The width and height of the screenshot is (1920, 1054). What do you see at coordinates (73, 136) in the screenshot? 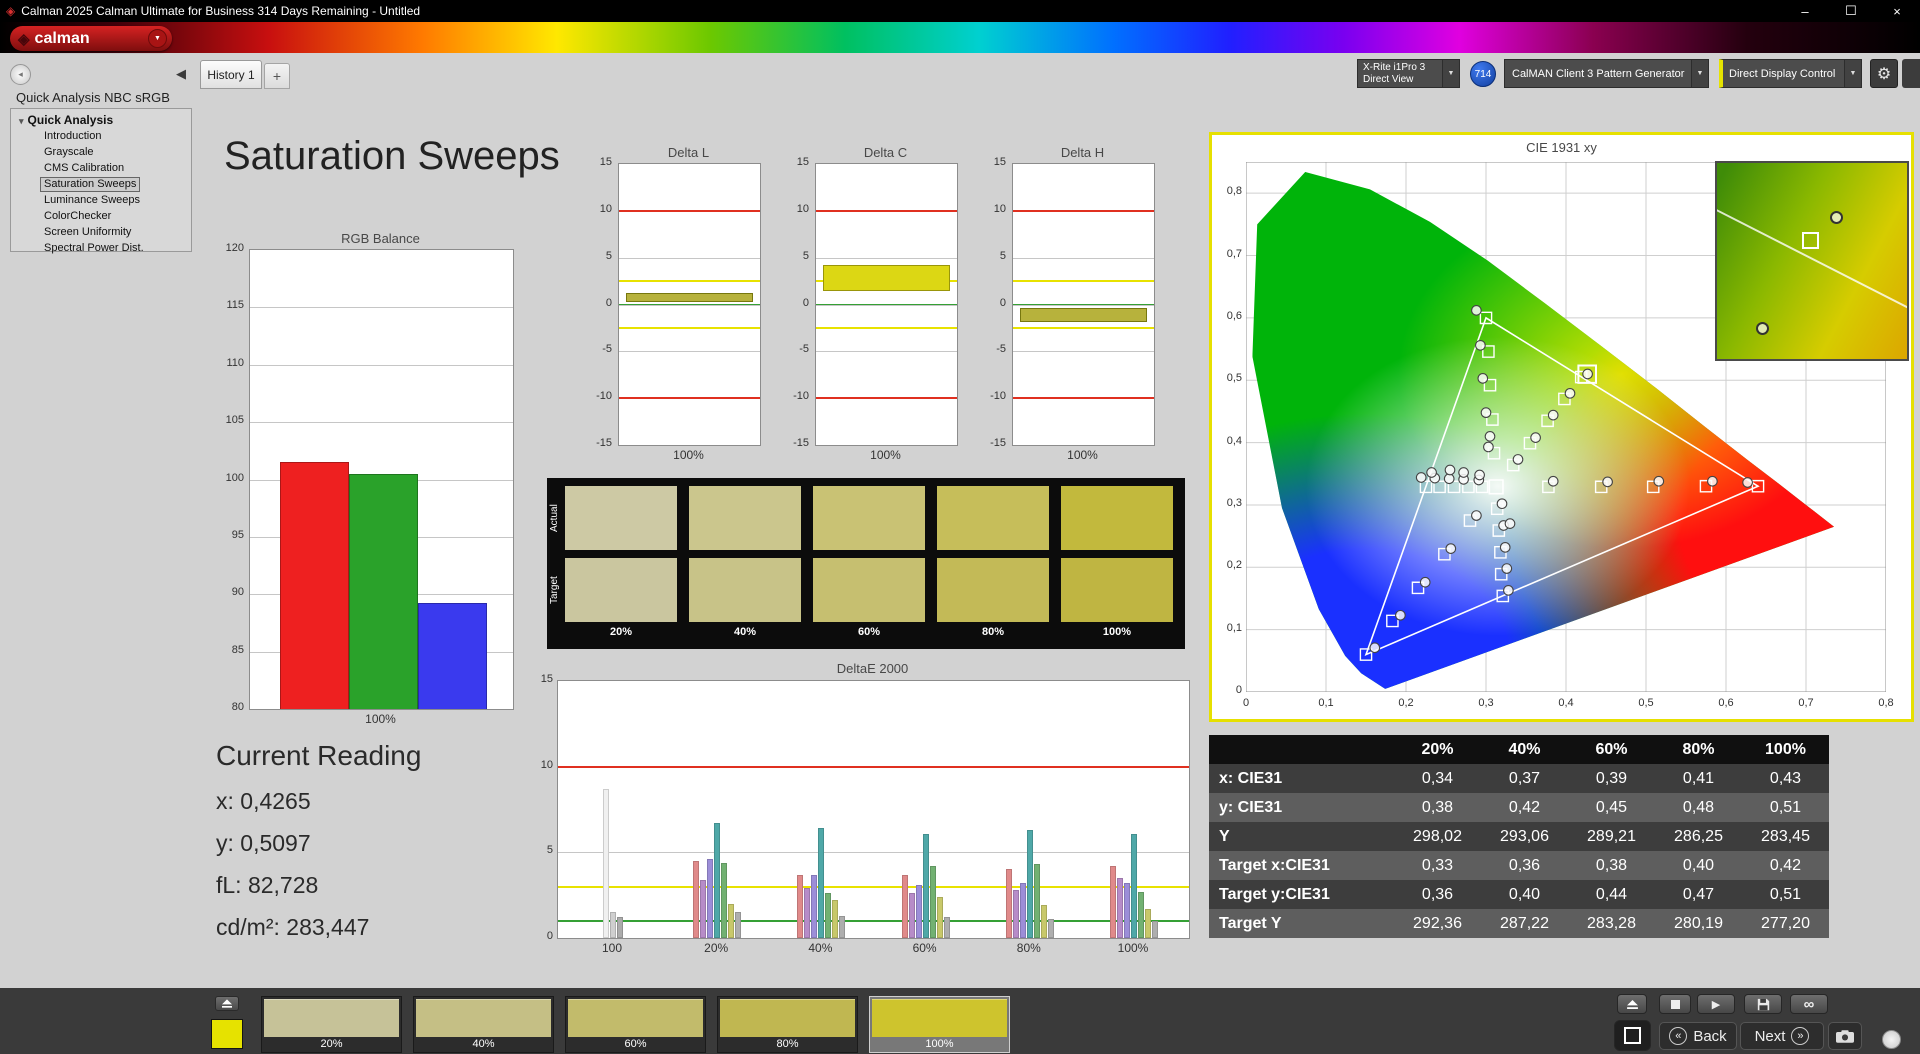
I see `sidebar-item-label: Introduction` at bounding box center [73, 136].